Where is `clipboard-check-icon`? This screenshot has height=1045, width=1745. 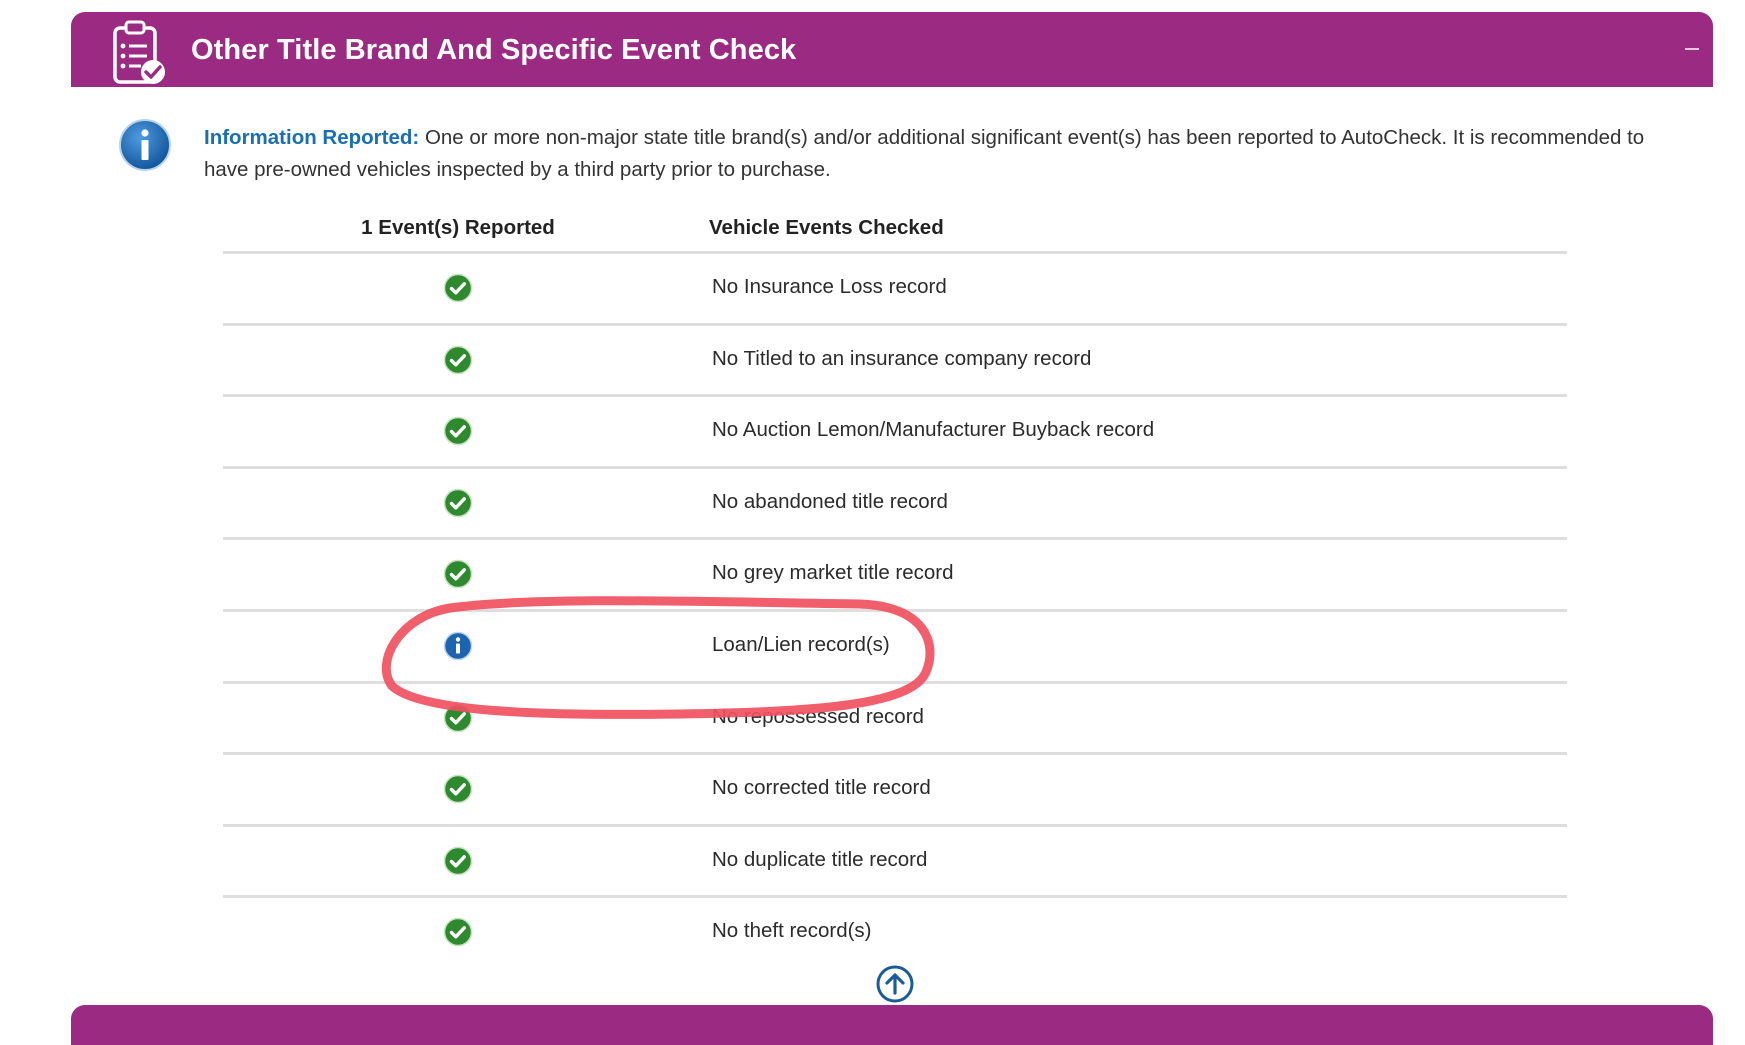
clipboard-check-icon is located at coordinates (139, 52).